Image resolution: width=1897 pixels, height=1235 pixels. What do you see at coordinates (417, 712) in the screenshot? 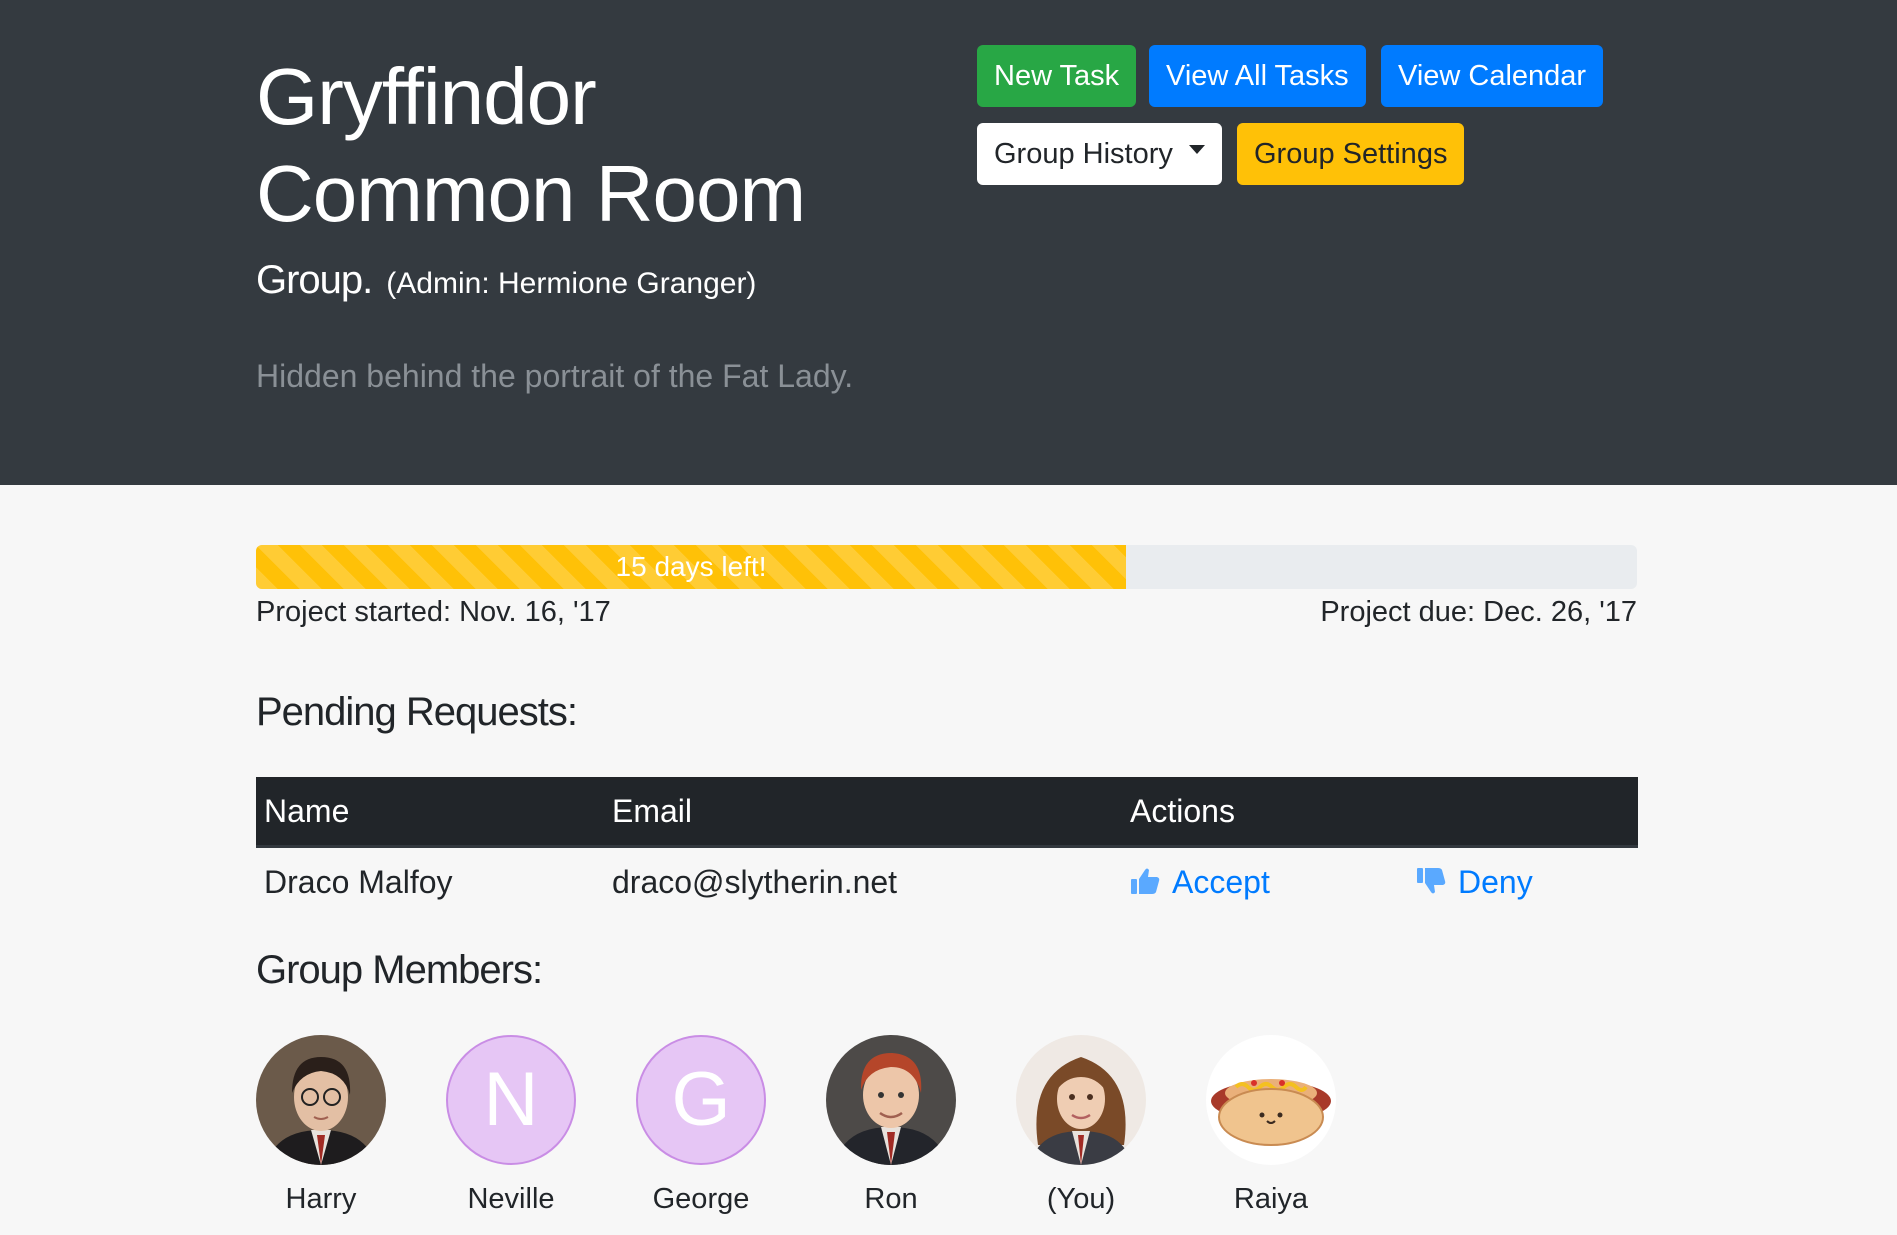
I see `pending-requests-heading: Pending Requests:` at bounding box center [417, 712].